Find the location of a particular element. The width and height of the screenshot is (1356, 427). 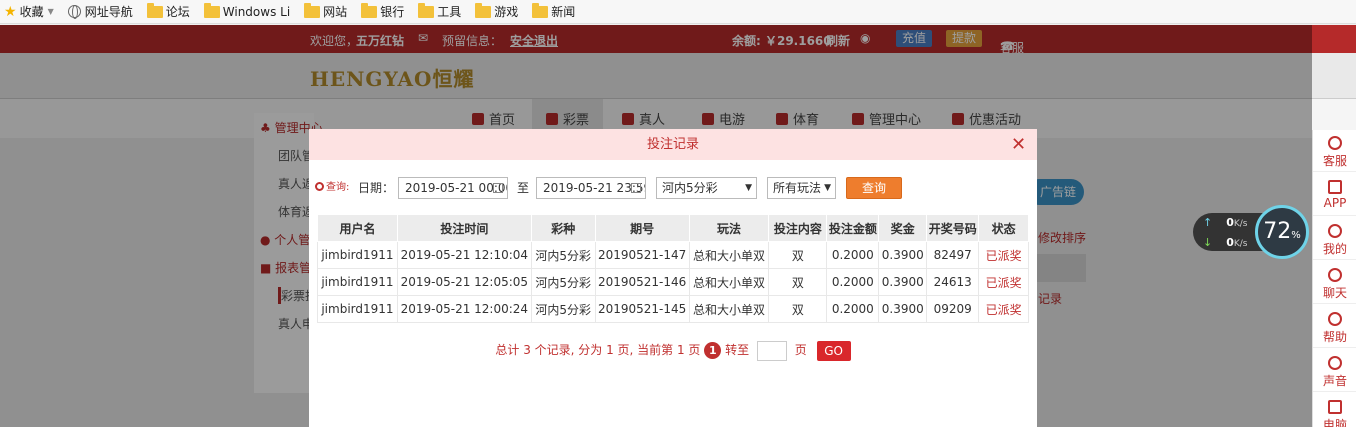

bookmark-folder-bank: 银行 is located at coordinates (382, 11).